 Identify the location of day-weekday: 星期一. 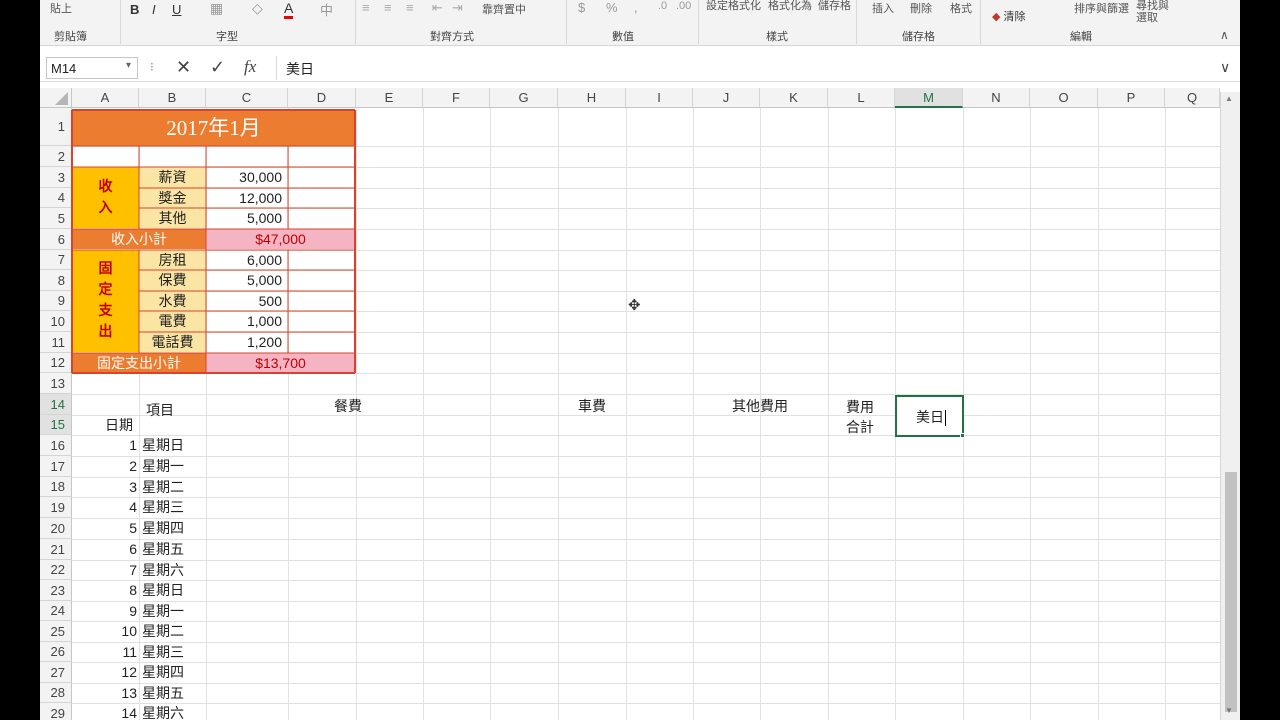
(163, 611).